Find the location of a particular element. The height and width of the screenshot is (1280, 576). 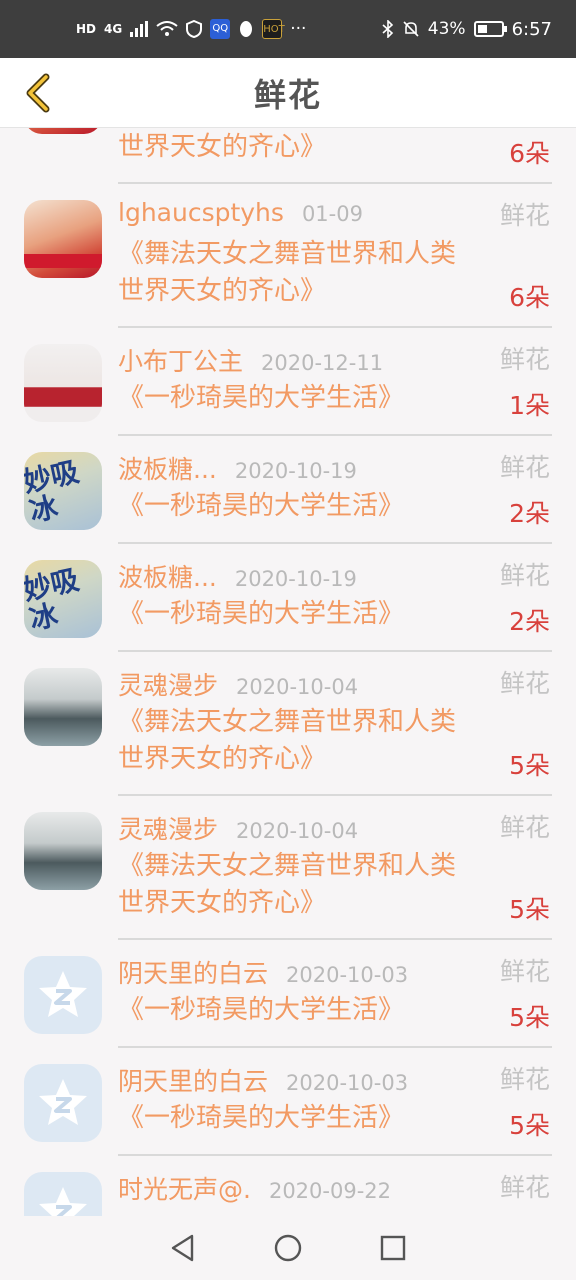

gift-date: 2020-09-22 is located at coordinates (329, 1191).